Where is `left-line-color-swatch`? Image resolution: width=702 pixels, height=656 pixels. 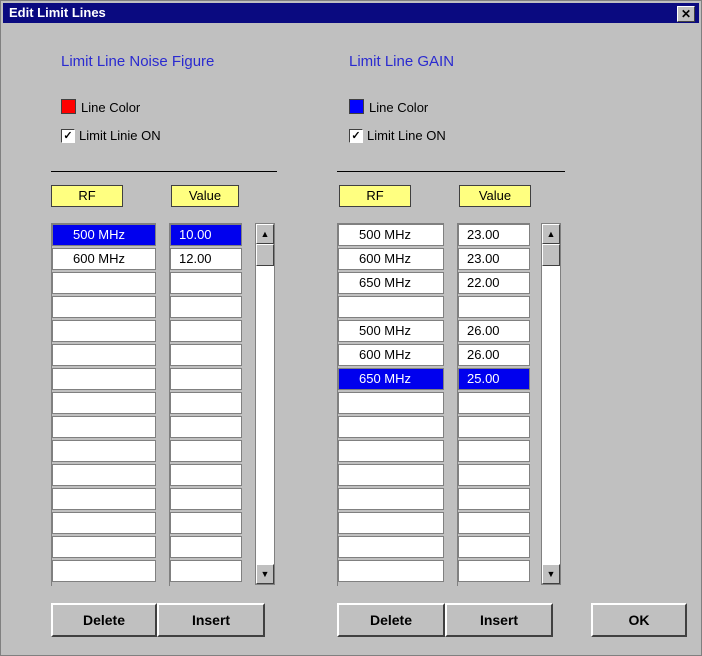 left-line-color-swatch is located at coordinates (68, 106).